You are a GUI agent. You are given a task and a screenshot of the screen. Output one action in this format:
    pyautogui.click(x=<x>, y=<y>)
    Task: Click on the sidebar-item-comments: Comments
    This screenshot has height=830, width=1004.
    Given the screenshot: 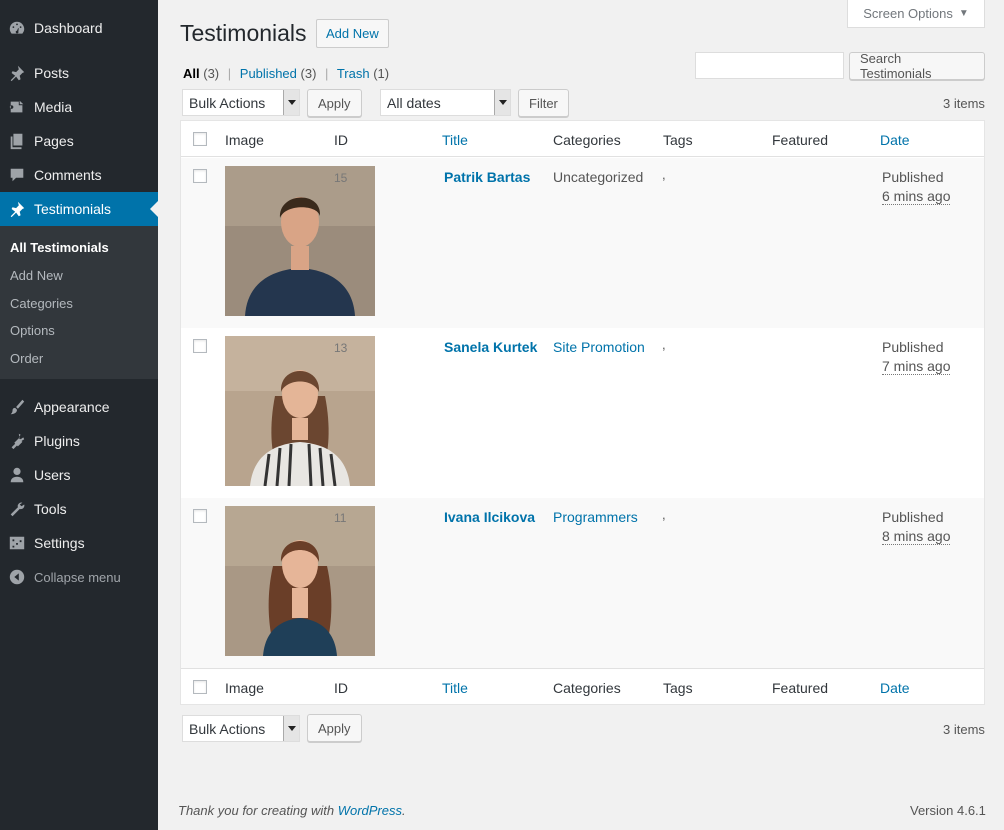 What is the action you would take?
    pyautogui.click(x=79, y=175)
    